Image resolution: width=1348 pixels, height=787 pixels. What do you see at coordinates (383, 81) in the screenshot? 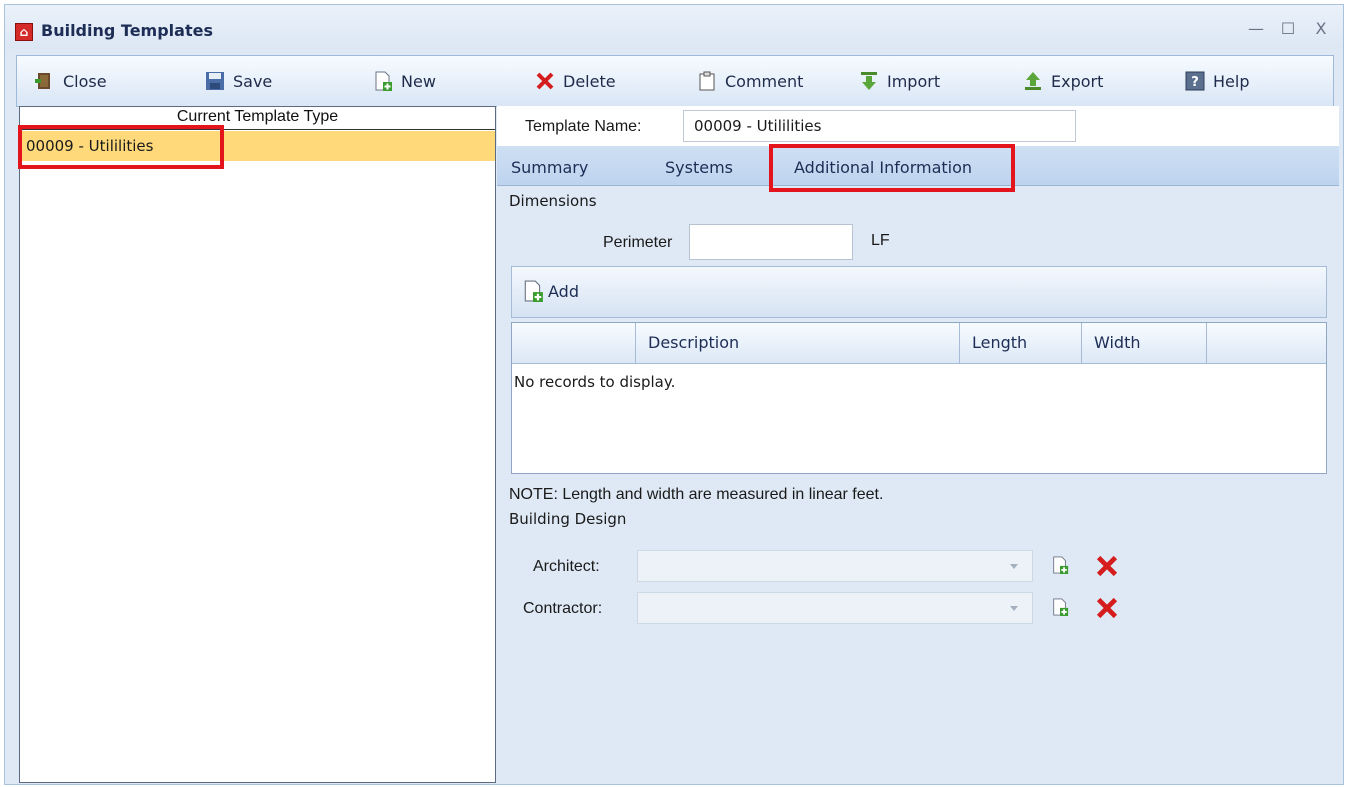
I see `new-document-icon` at bounding box center [383, 81].